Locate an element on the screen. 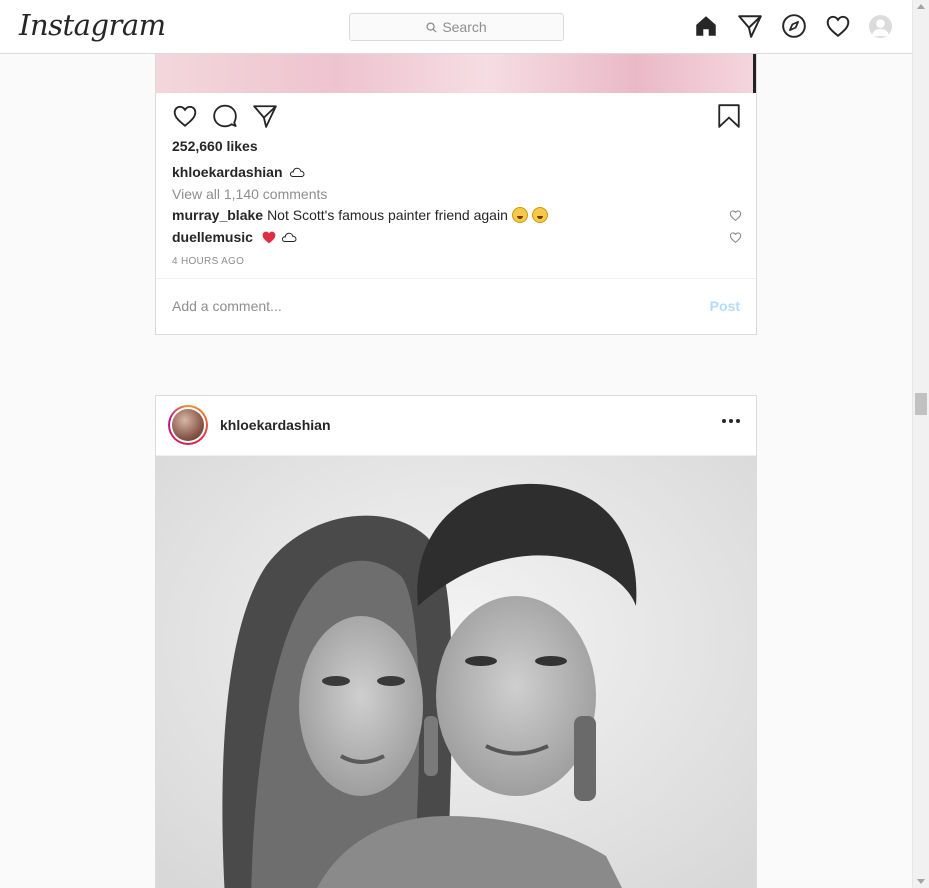 The height and width of the screenshot is (888, 929). scroll-up-arrow is located at coordinates (921, 6).